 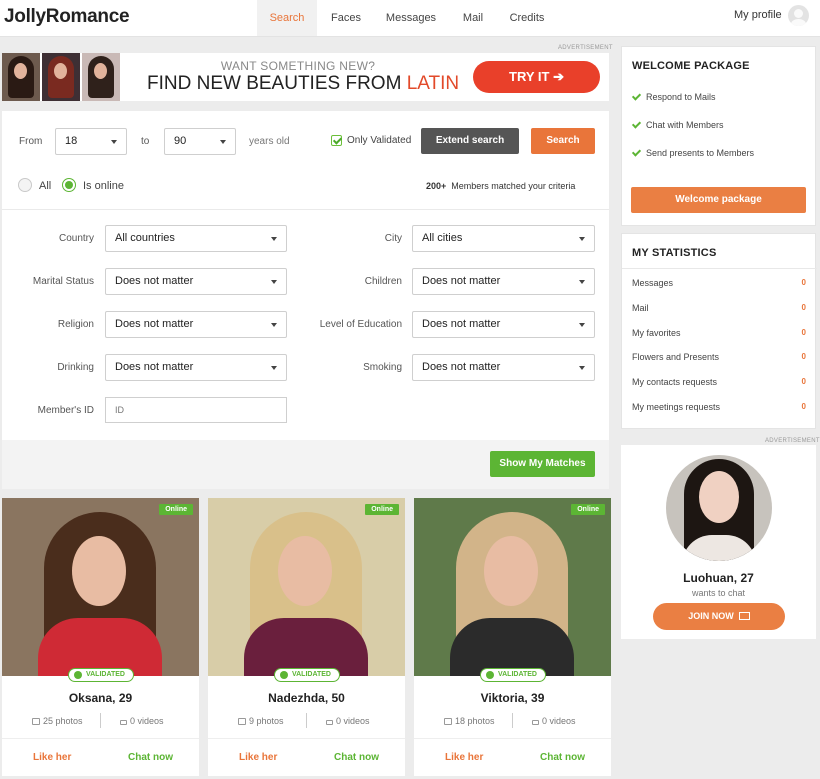 What do you see at coordinates (196, 238) in the screenshot?
I see `country-select: All countries` at bounding box center [196, 238].